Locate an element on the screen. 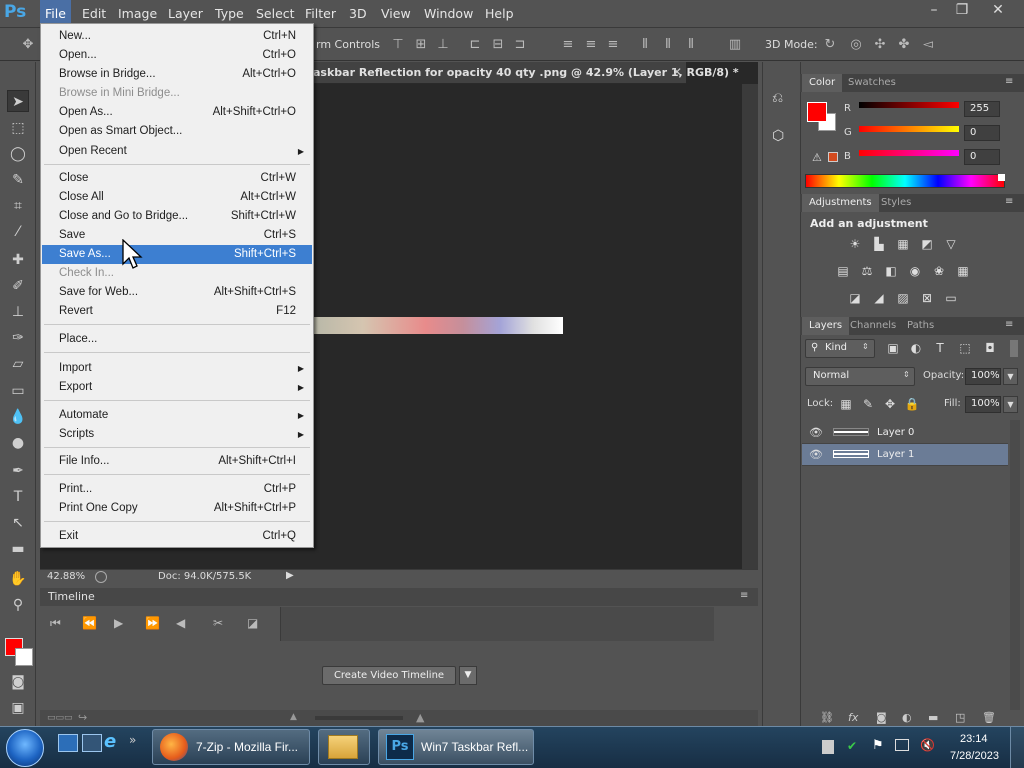  next-frame-icon: ⏩ is located at coordinates (152, 623).